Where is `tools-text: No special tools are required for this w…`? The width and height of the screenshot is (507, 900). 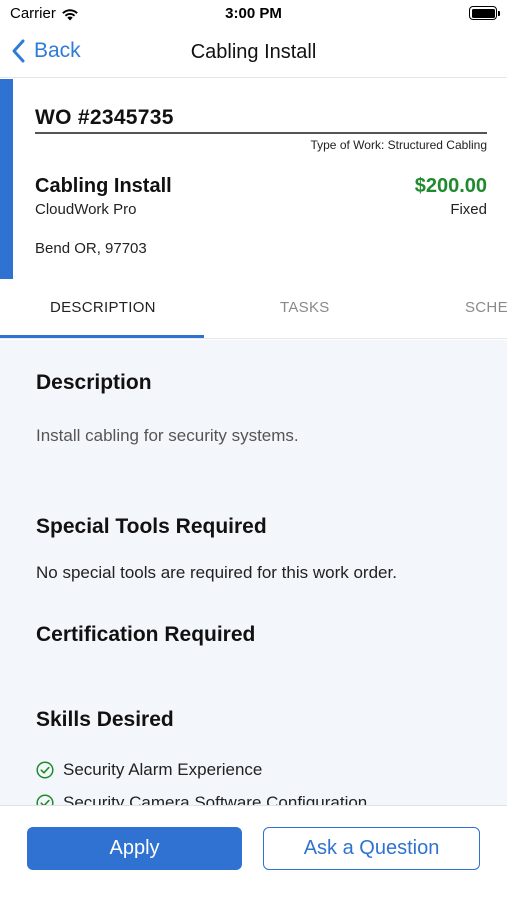
tools-text: No special tools are required for this w… is located at coordinates (216, 572).